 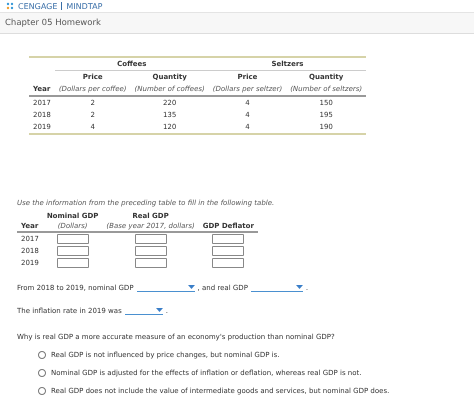 I want to click on dots-logo-icon, so click(x=10, y=6).